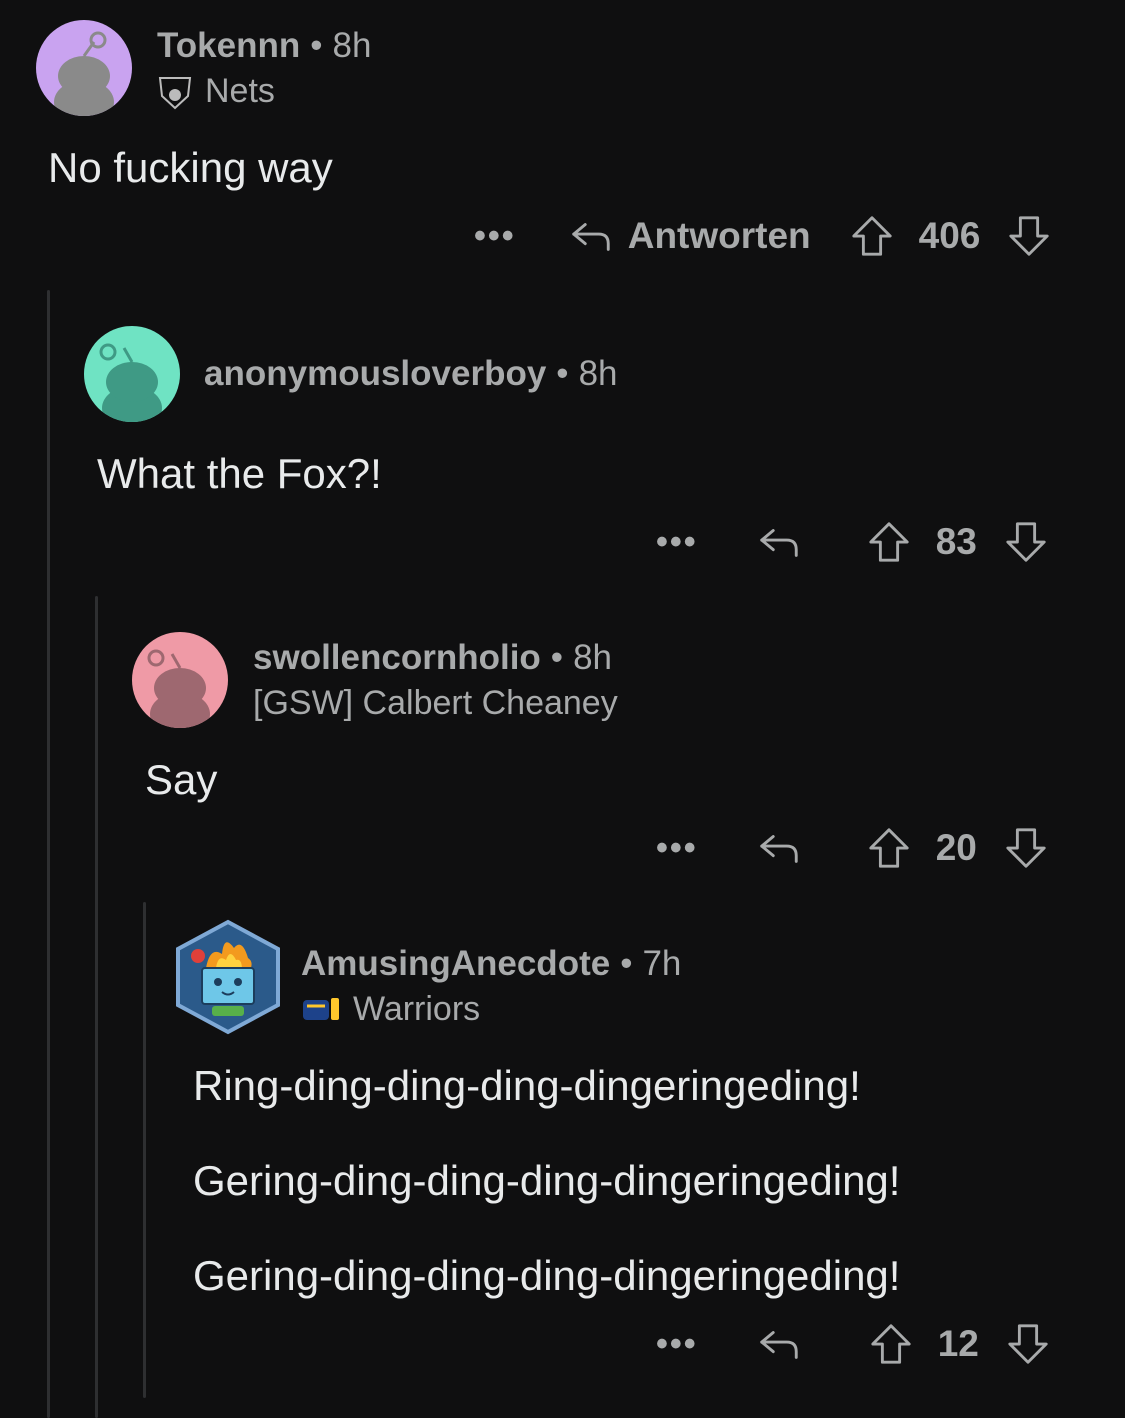 This screenshot has height=1418, width=1125. What do you see at coordinates (175, 92) in the screenshot?
I see `nets-logo-icon` at bounding box center [175, 92].